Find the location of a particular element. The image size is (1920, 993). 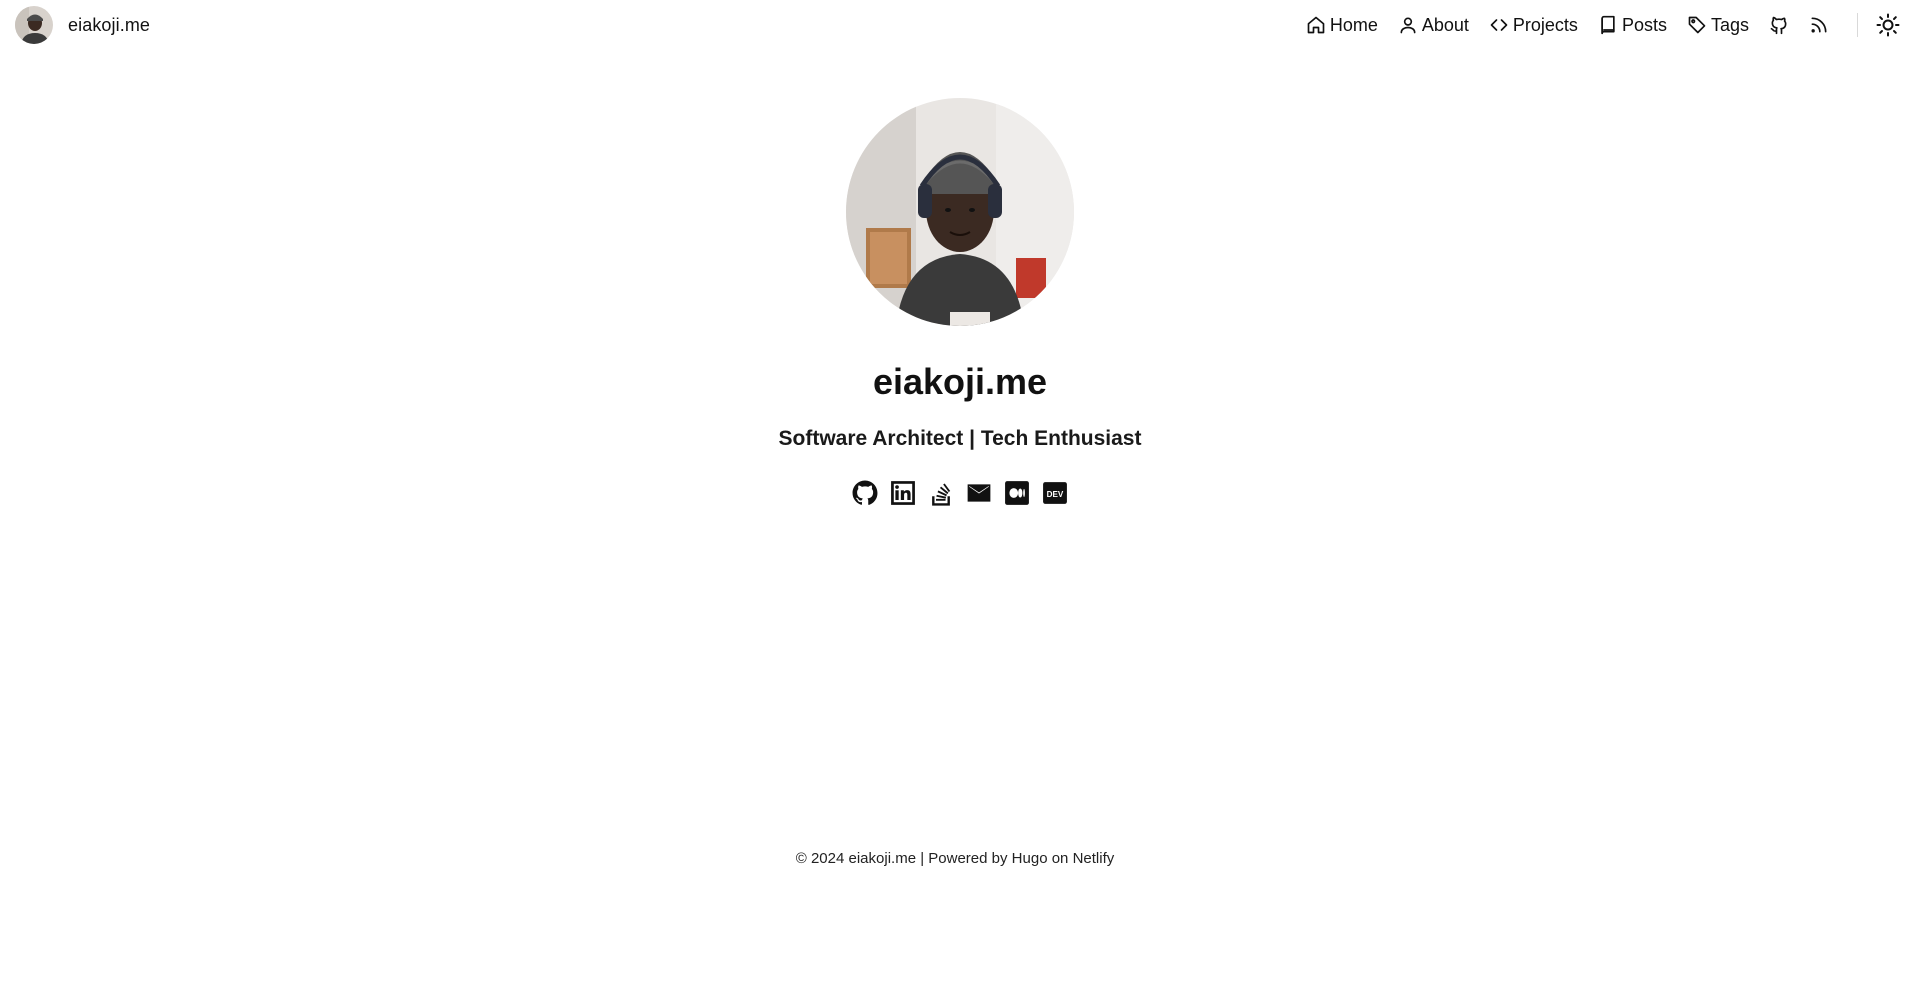

brand-link: eiakoji.me is located at coordinates (82, 25).